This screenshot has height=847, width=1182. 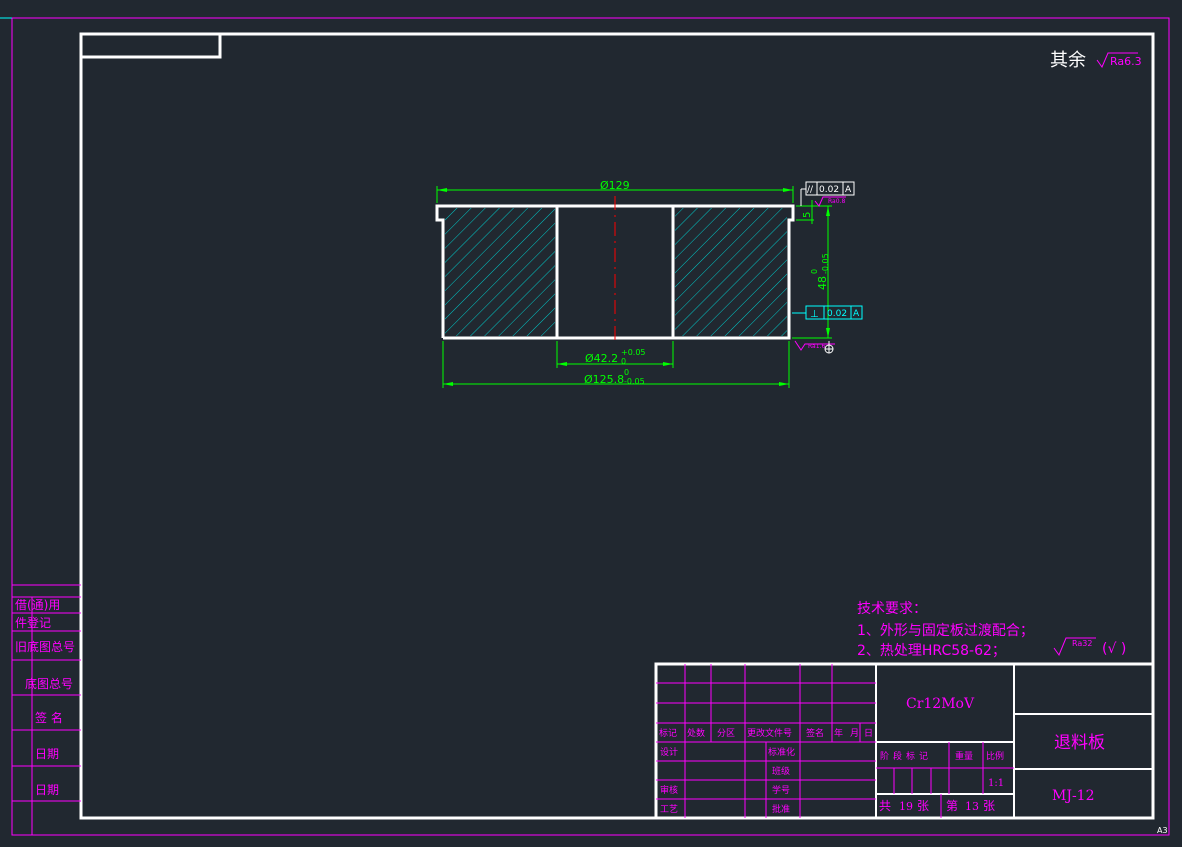 I want to click on rev-h-3: 更改文件号, so click(x=769, y=733).